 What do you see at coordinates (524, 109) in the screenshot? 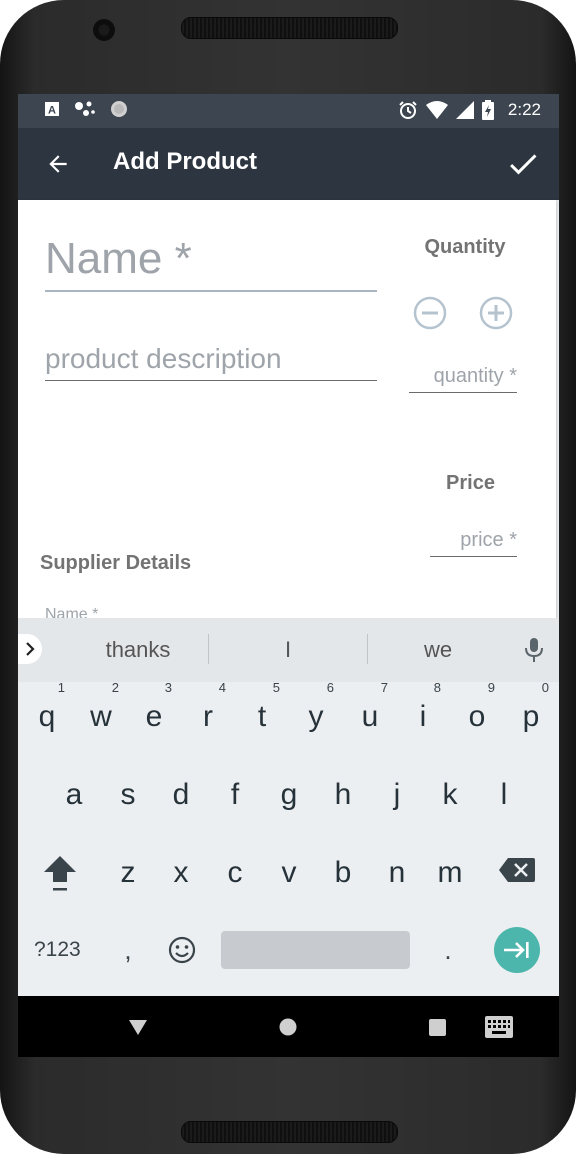
I see `status-time: 2:22` at bounding box center [524, 109].